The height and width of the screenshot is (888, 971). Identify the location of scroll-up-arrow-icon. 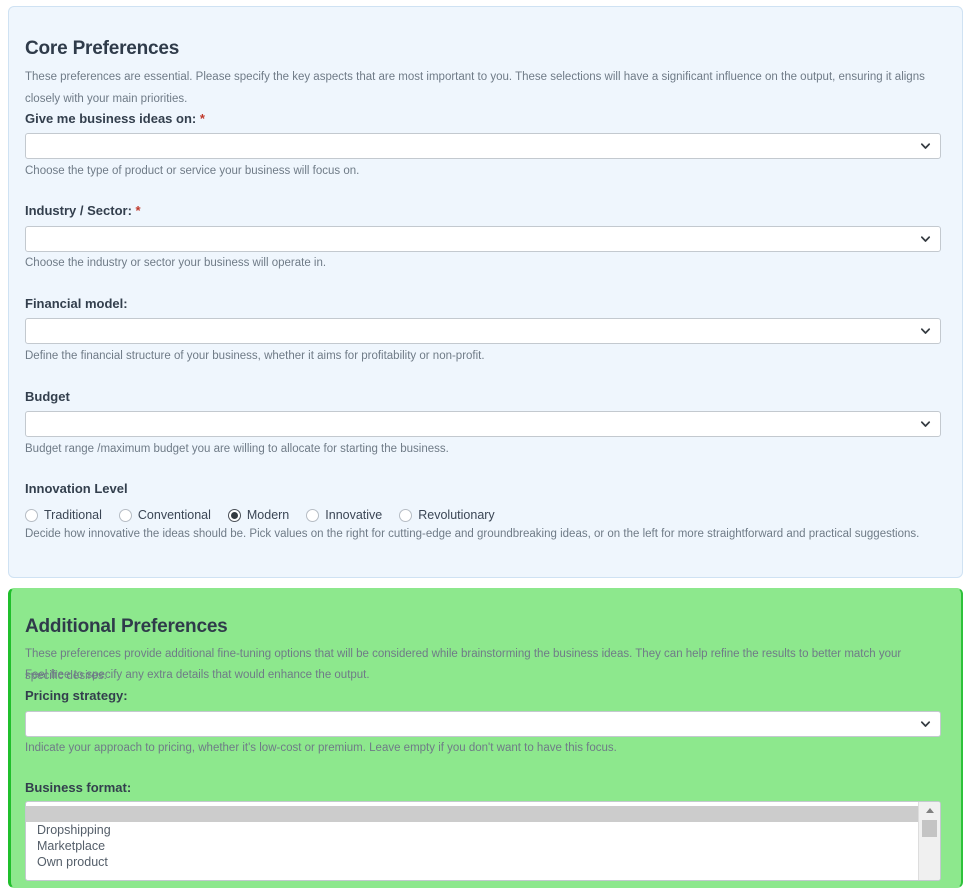
(929, 809).